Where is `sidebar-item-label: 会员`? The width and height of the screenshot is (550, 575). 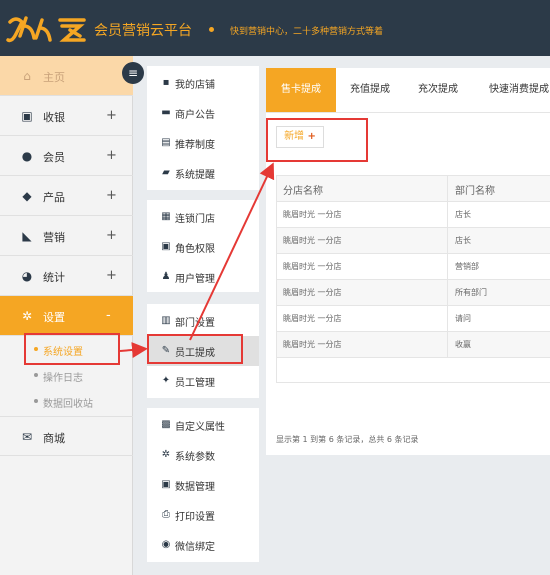 sidebar-item-label: 会员 is located at coordinates (54, 157).